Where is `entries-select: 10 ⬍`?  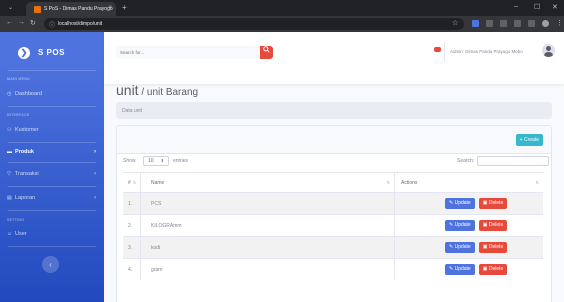 entries-select: 10 ⬍ is located at coordinates (156, 161).